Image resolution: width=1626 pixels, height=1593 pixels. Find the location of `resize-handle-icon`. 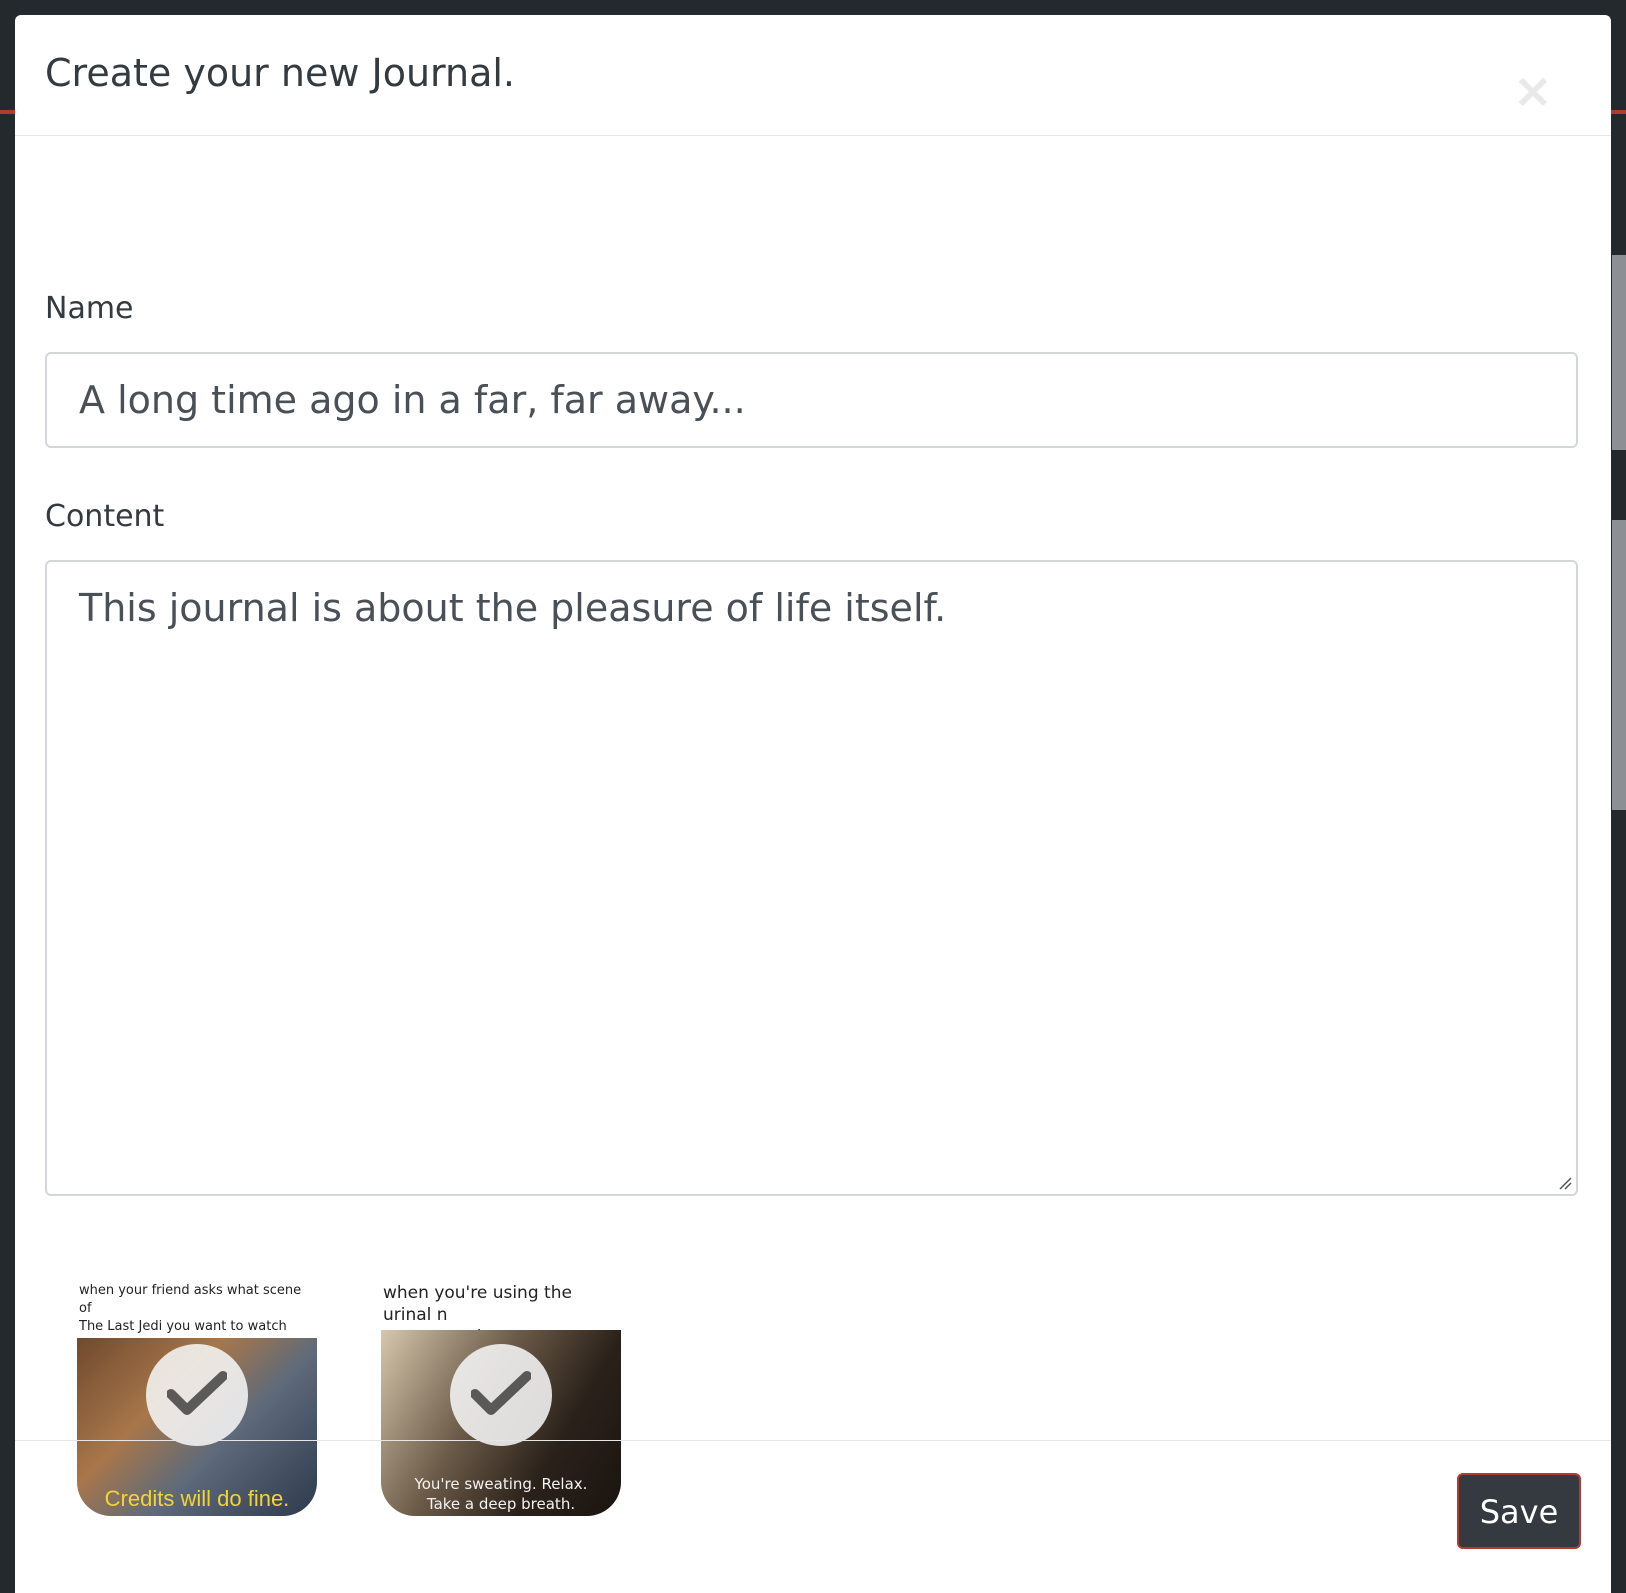

resize-handle-icon is located at coordinates (1565, 1183).